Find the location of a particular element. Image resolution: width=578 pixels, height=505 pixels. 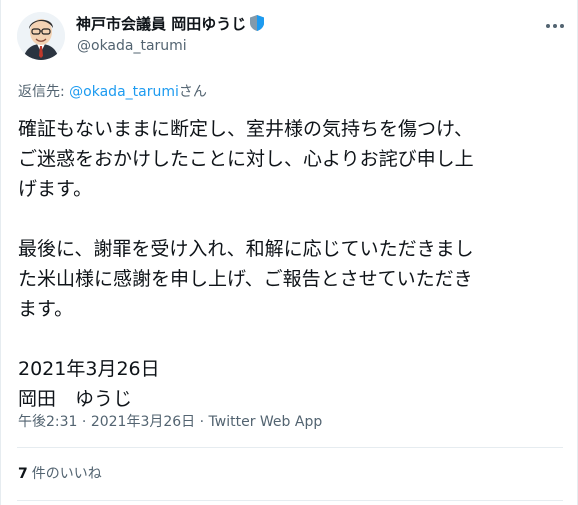

reply-to-suffix: さん is located at coordinates (192, 92).